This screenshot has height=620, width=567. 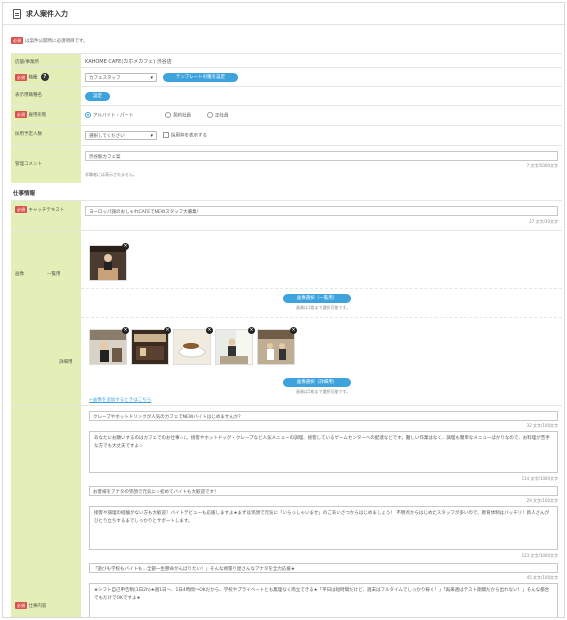 I want to click on catch-input: ヨーロッパ調のおしゃれCAFEでNEWスタッフ大募集！, so click(x=321, y=211).